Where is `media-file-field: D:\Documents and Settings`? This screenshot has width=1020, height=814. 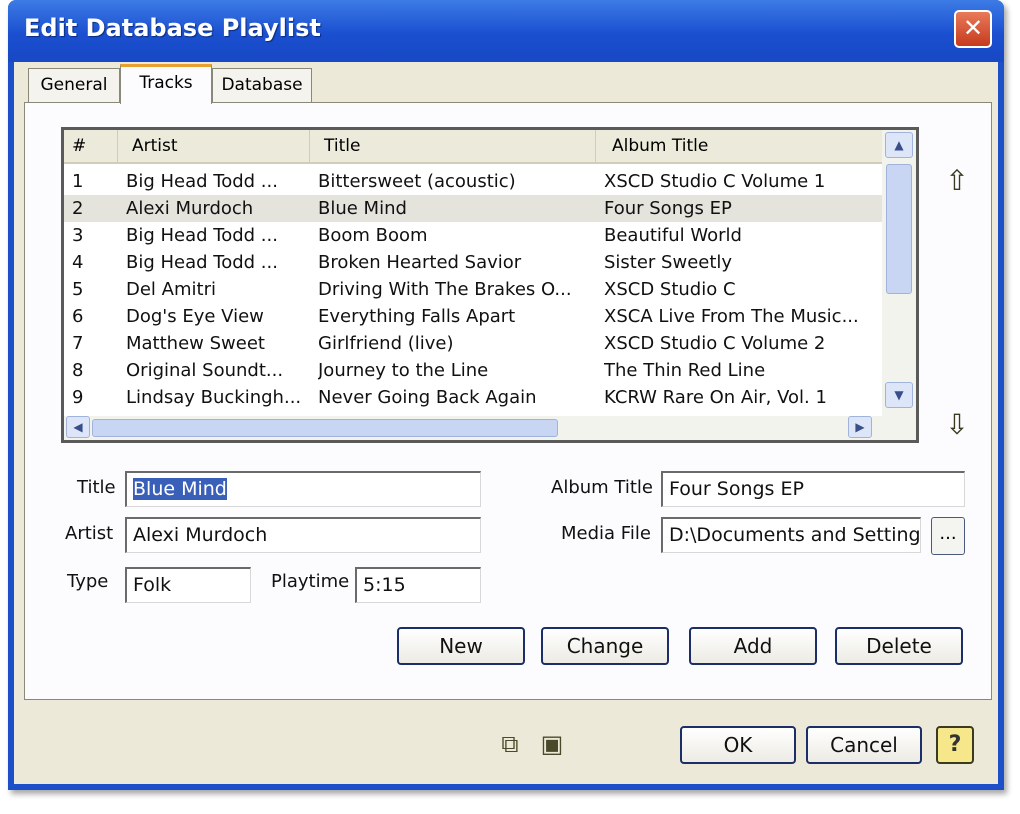 media-file-field: D:\Documents and Settings is located at coordinates (791, 535).